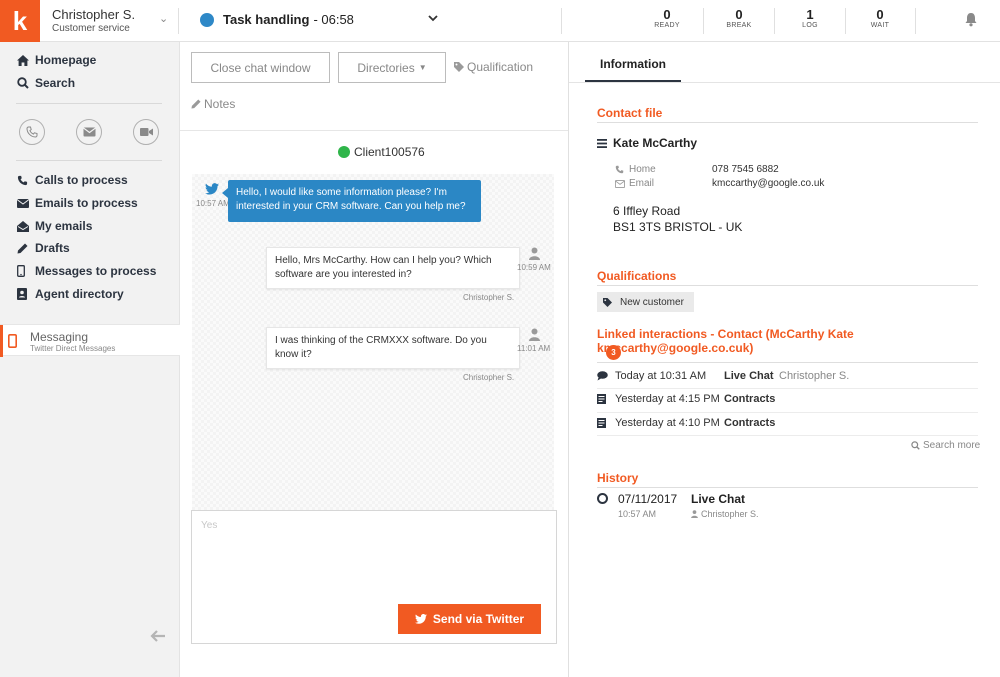  I want to click on nav-messages-to-process: Messages to process, so click(86, 271).